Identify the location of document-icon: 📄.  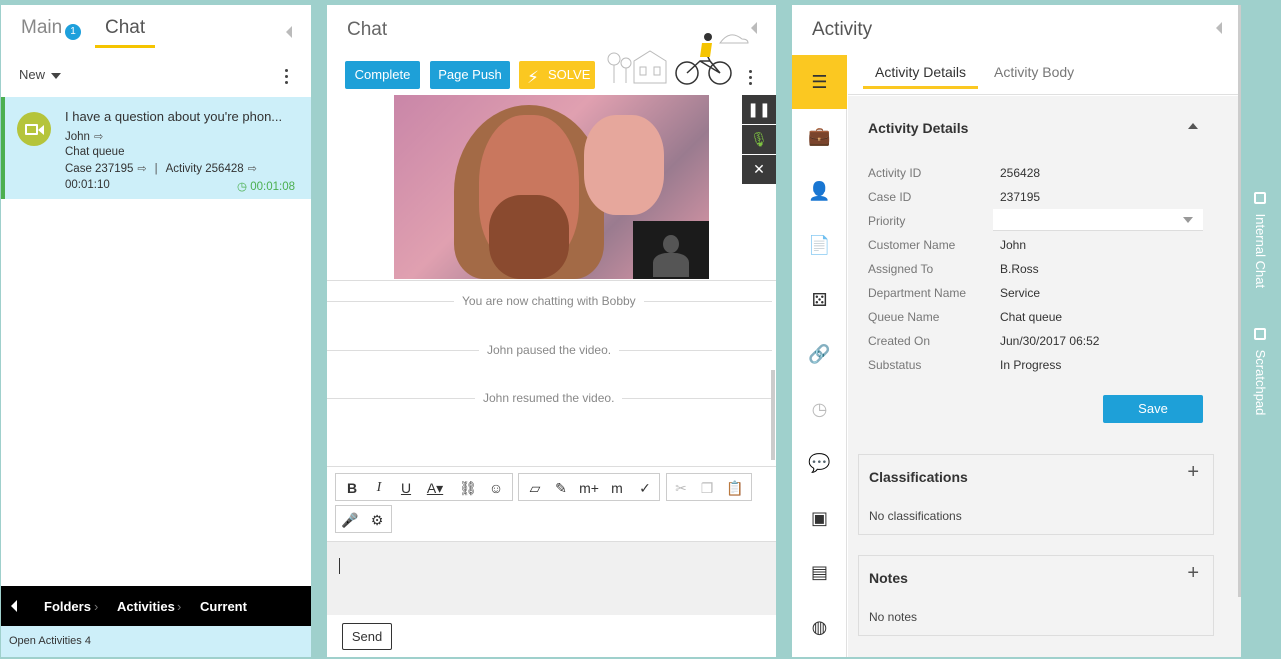
(819, 245).